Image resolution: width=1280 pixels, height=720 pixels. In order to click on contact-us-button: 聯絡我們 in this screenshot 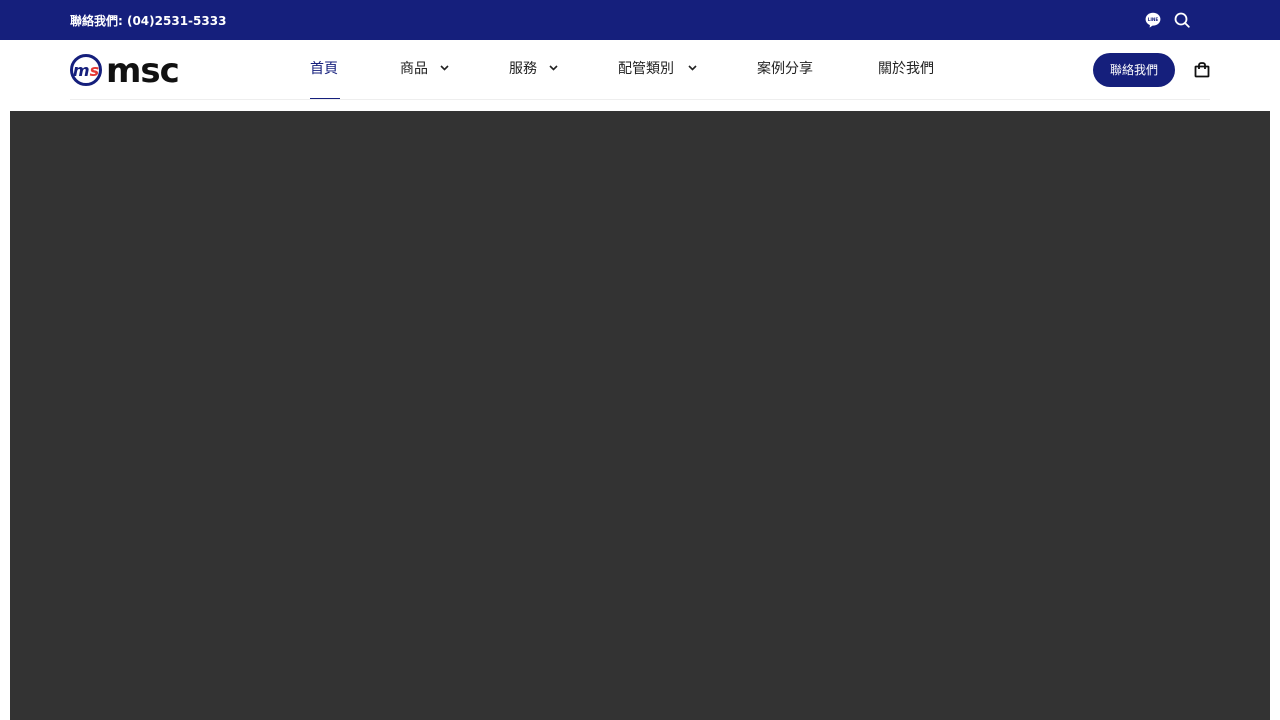, I will do `click(1134, 70)`.